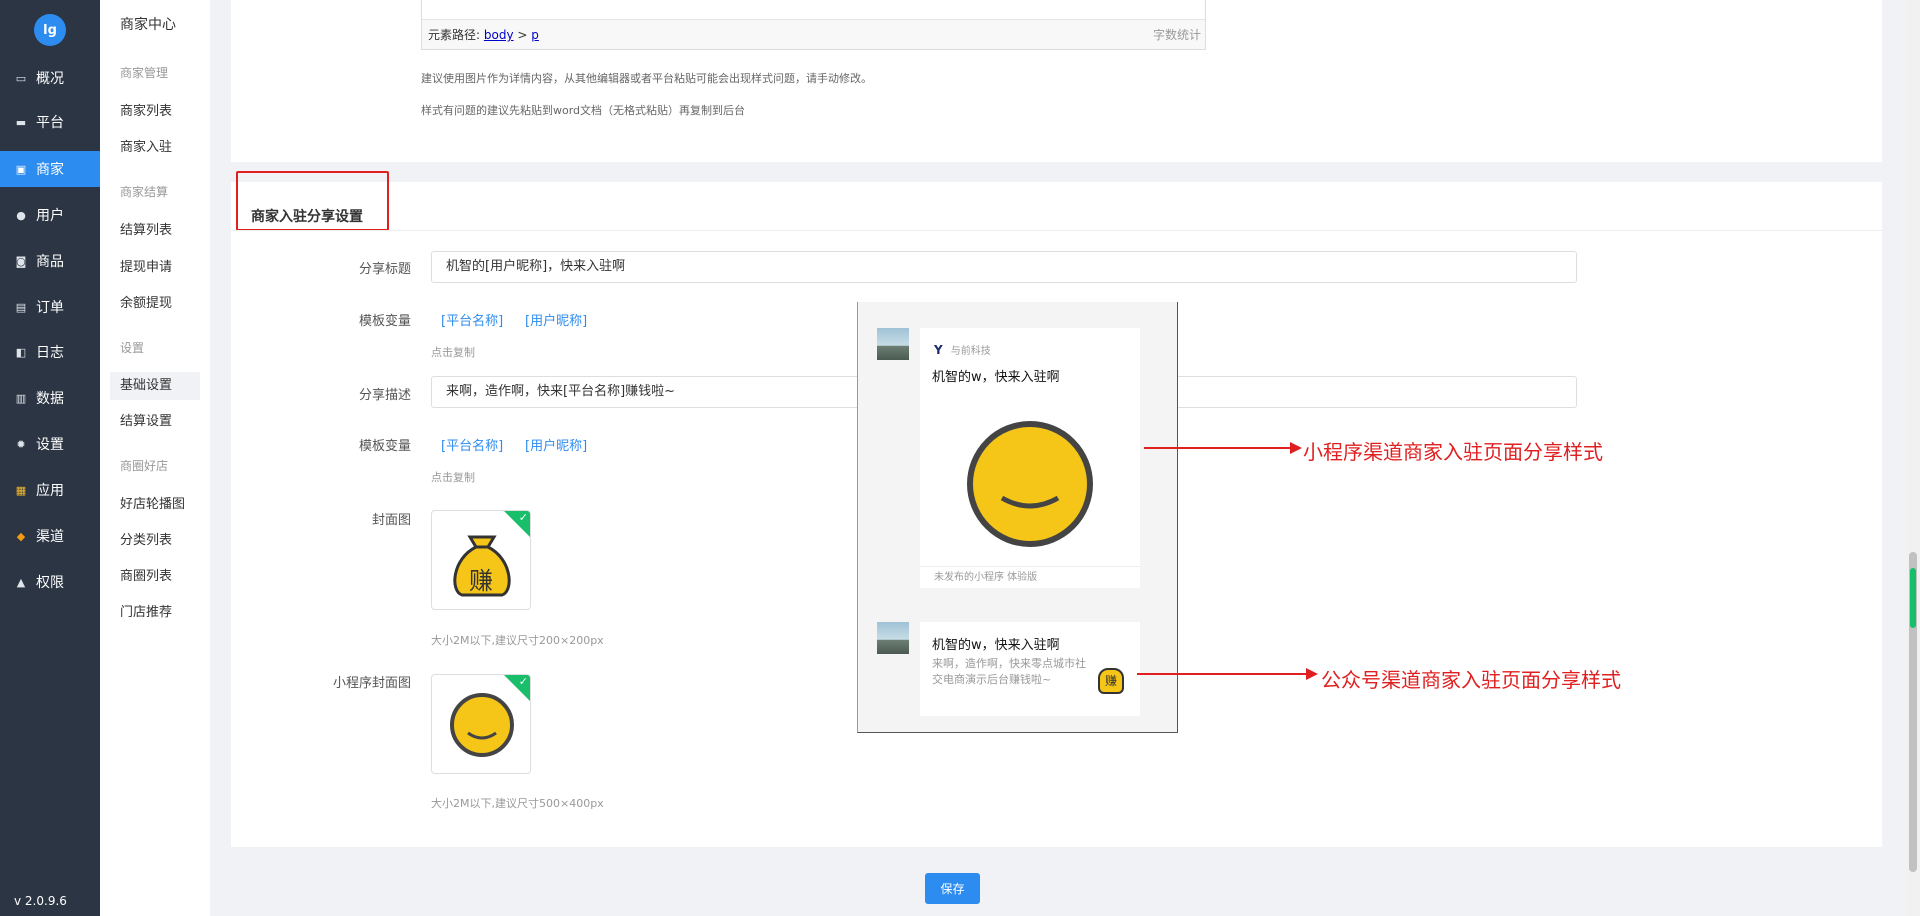  I want to click on sub-menu-item-merchant-join: 商家入驻, so click(155, 148).